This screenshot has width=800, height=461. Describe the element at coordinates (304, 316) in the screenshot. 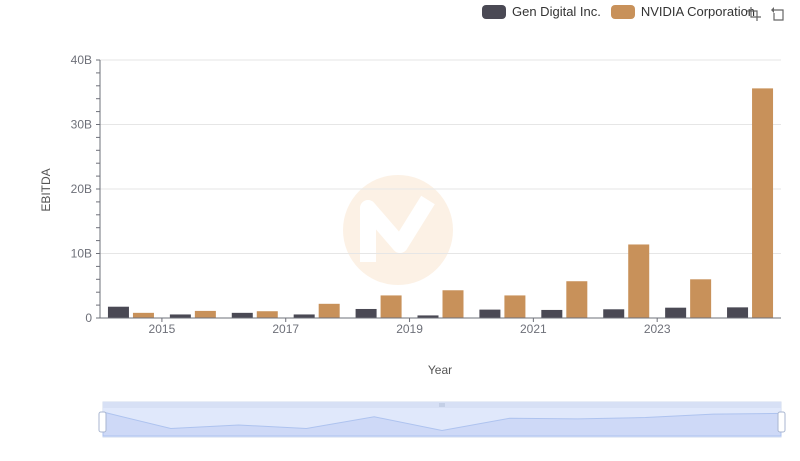

I see `bar-gen-digital-2017` at that location.